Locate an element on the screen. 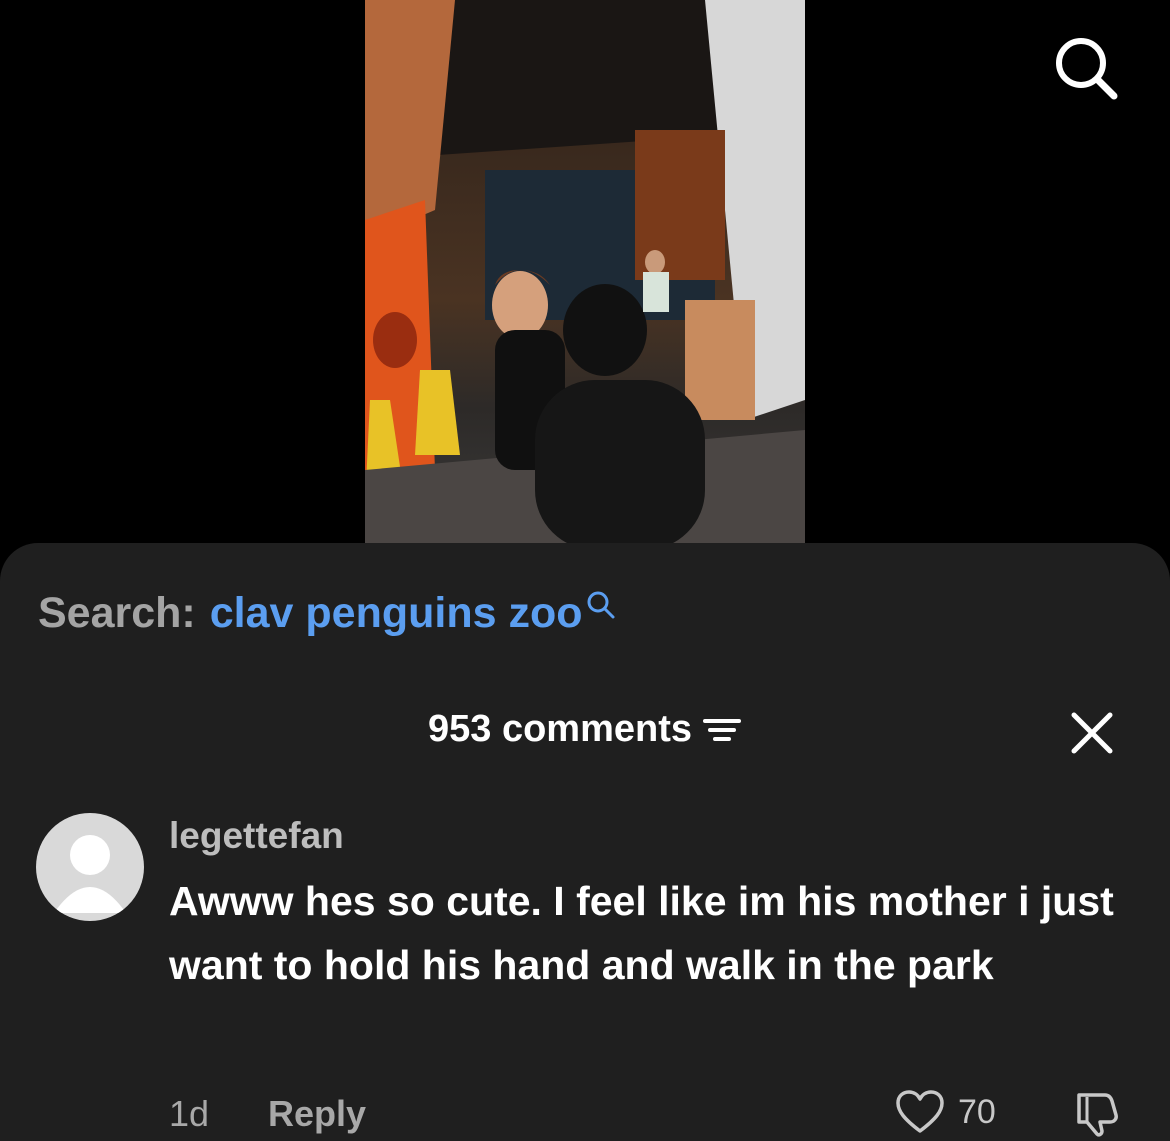  comment-actions: 1d Reply 70 is located at coordinates (649, 1113).